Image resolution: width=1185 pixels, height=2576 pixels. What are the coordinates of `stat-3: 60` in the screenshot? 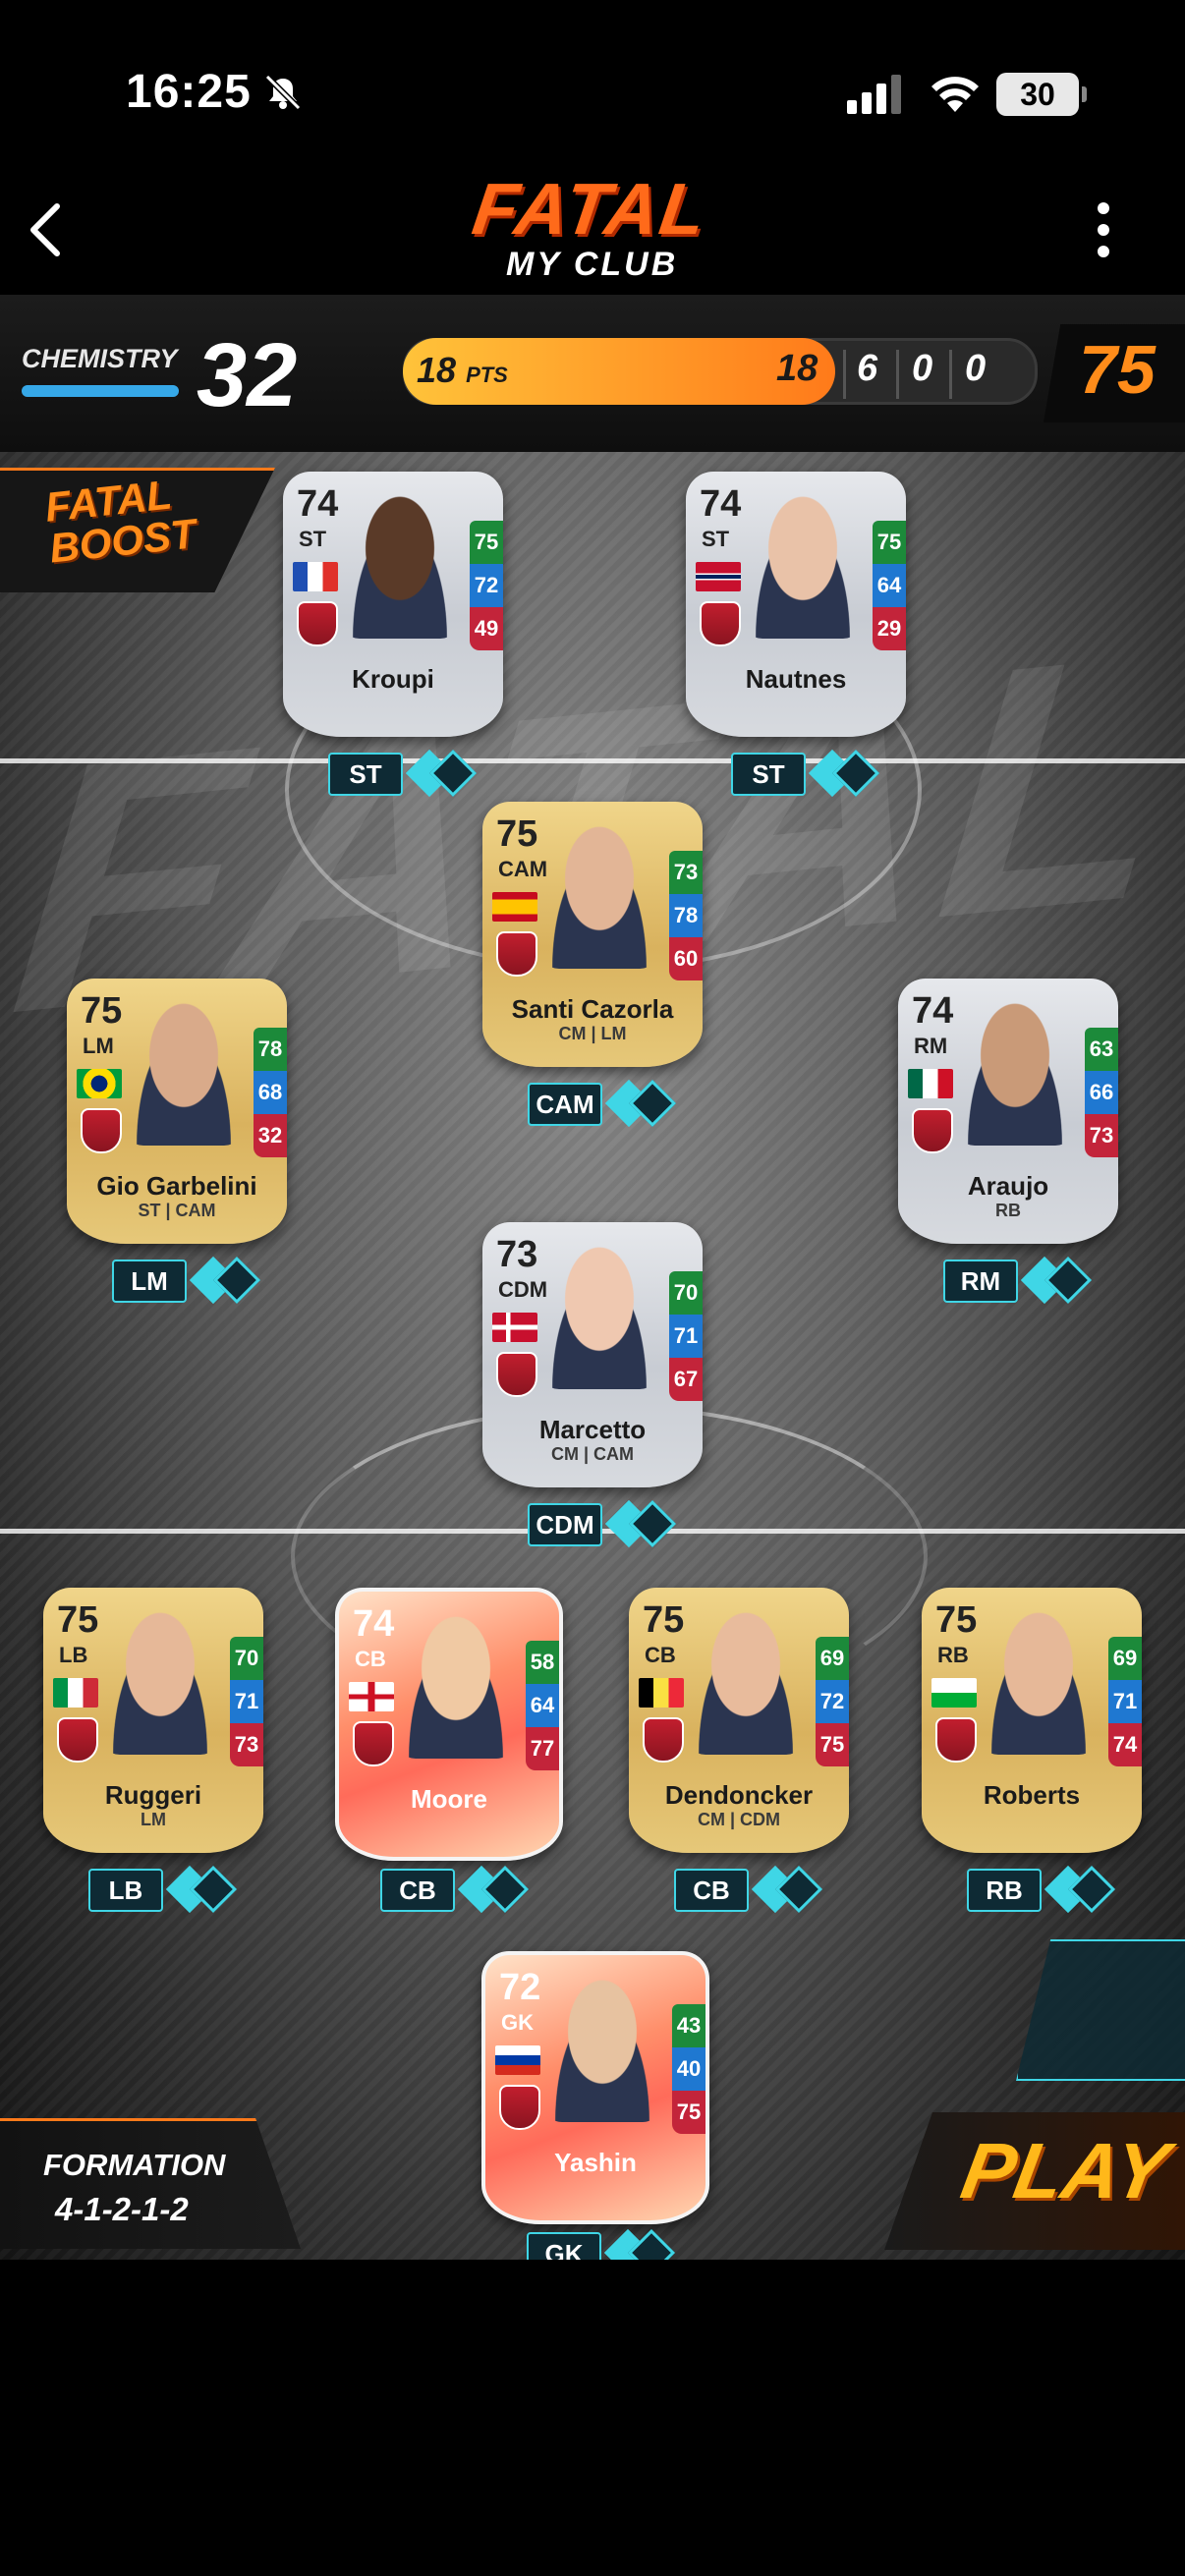 It's located at (686, 958).